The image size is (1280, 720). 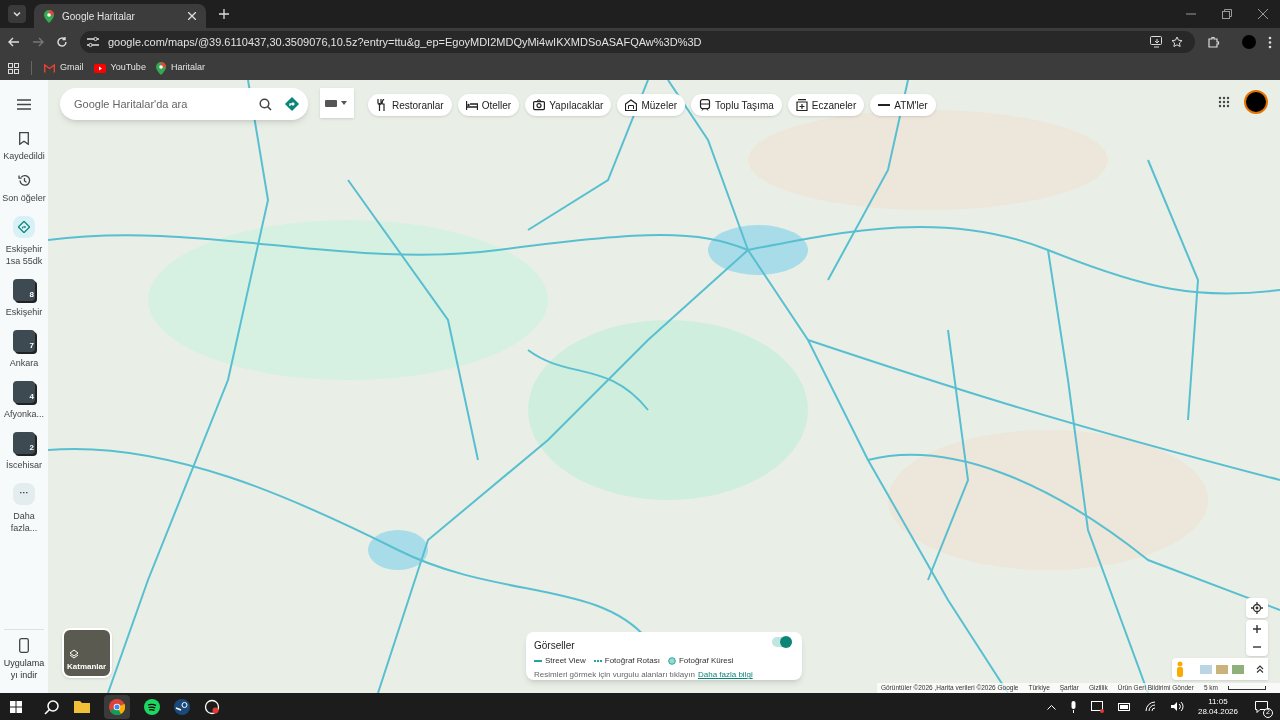 What do you see at coordinates (24, 180) in the screenshot?
I see `history-icon` at bounding box center [24, 180].